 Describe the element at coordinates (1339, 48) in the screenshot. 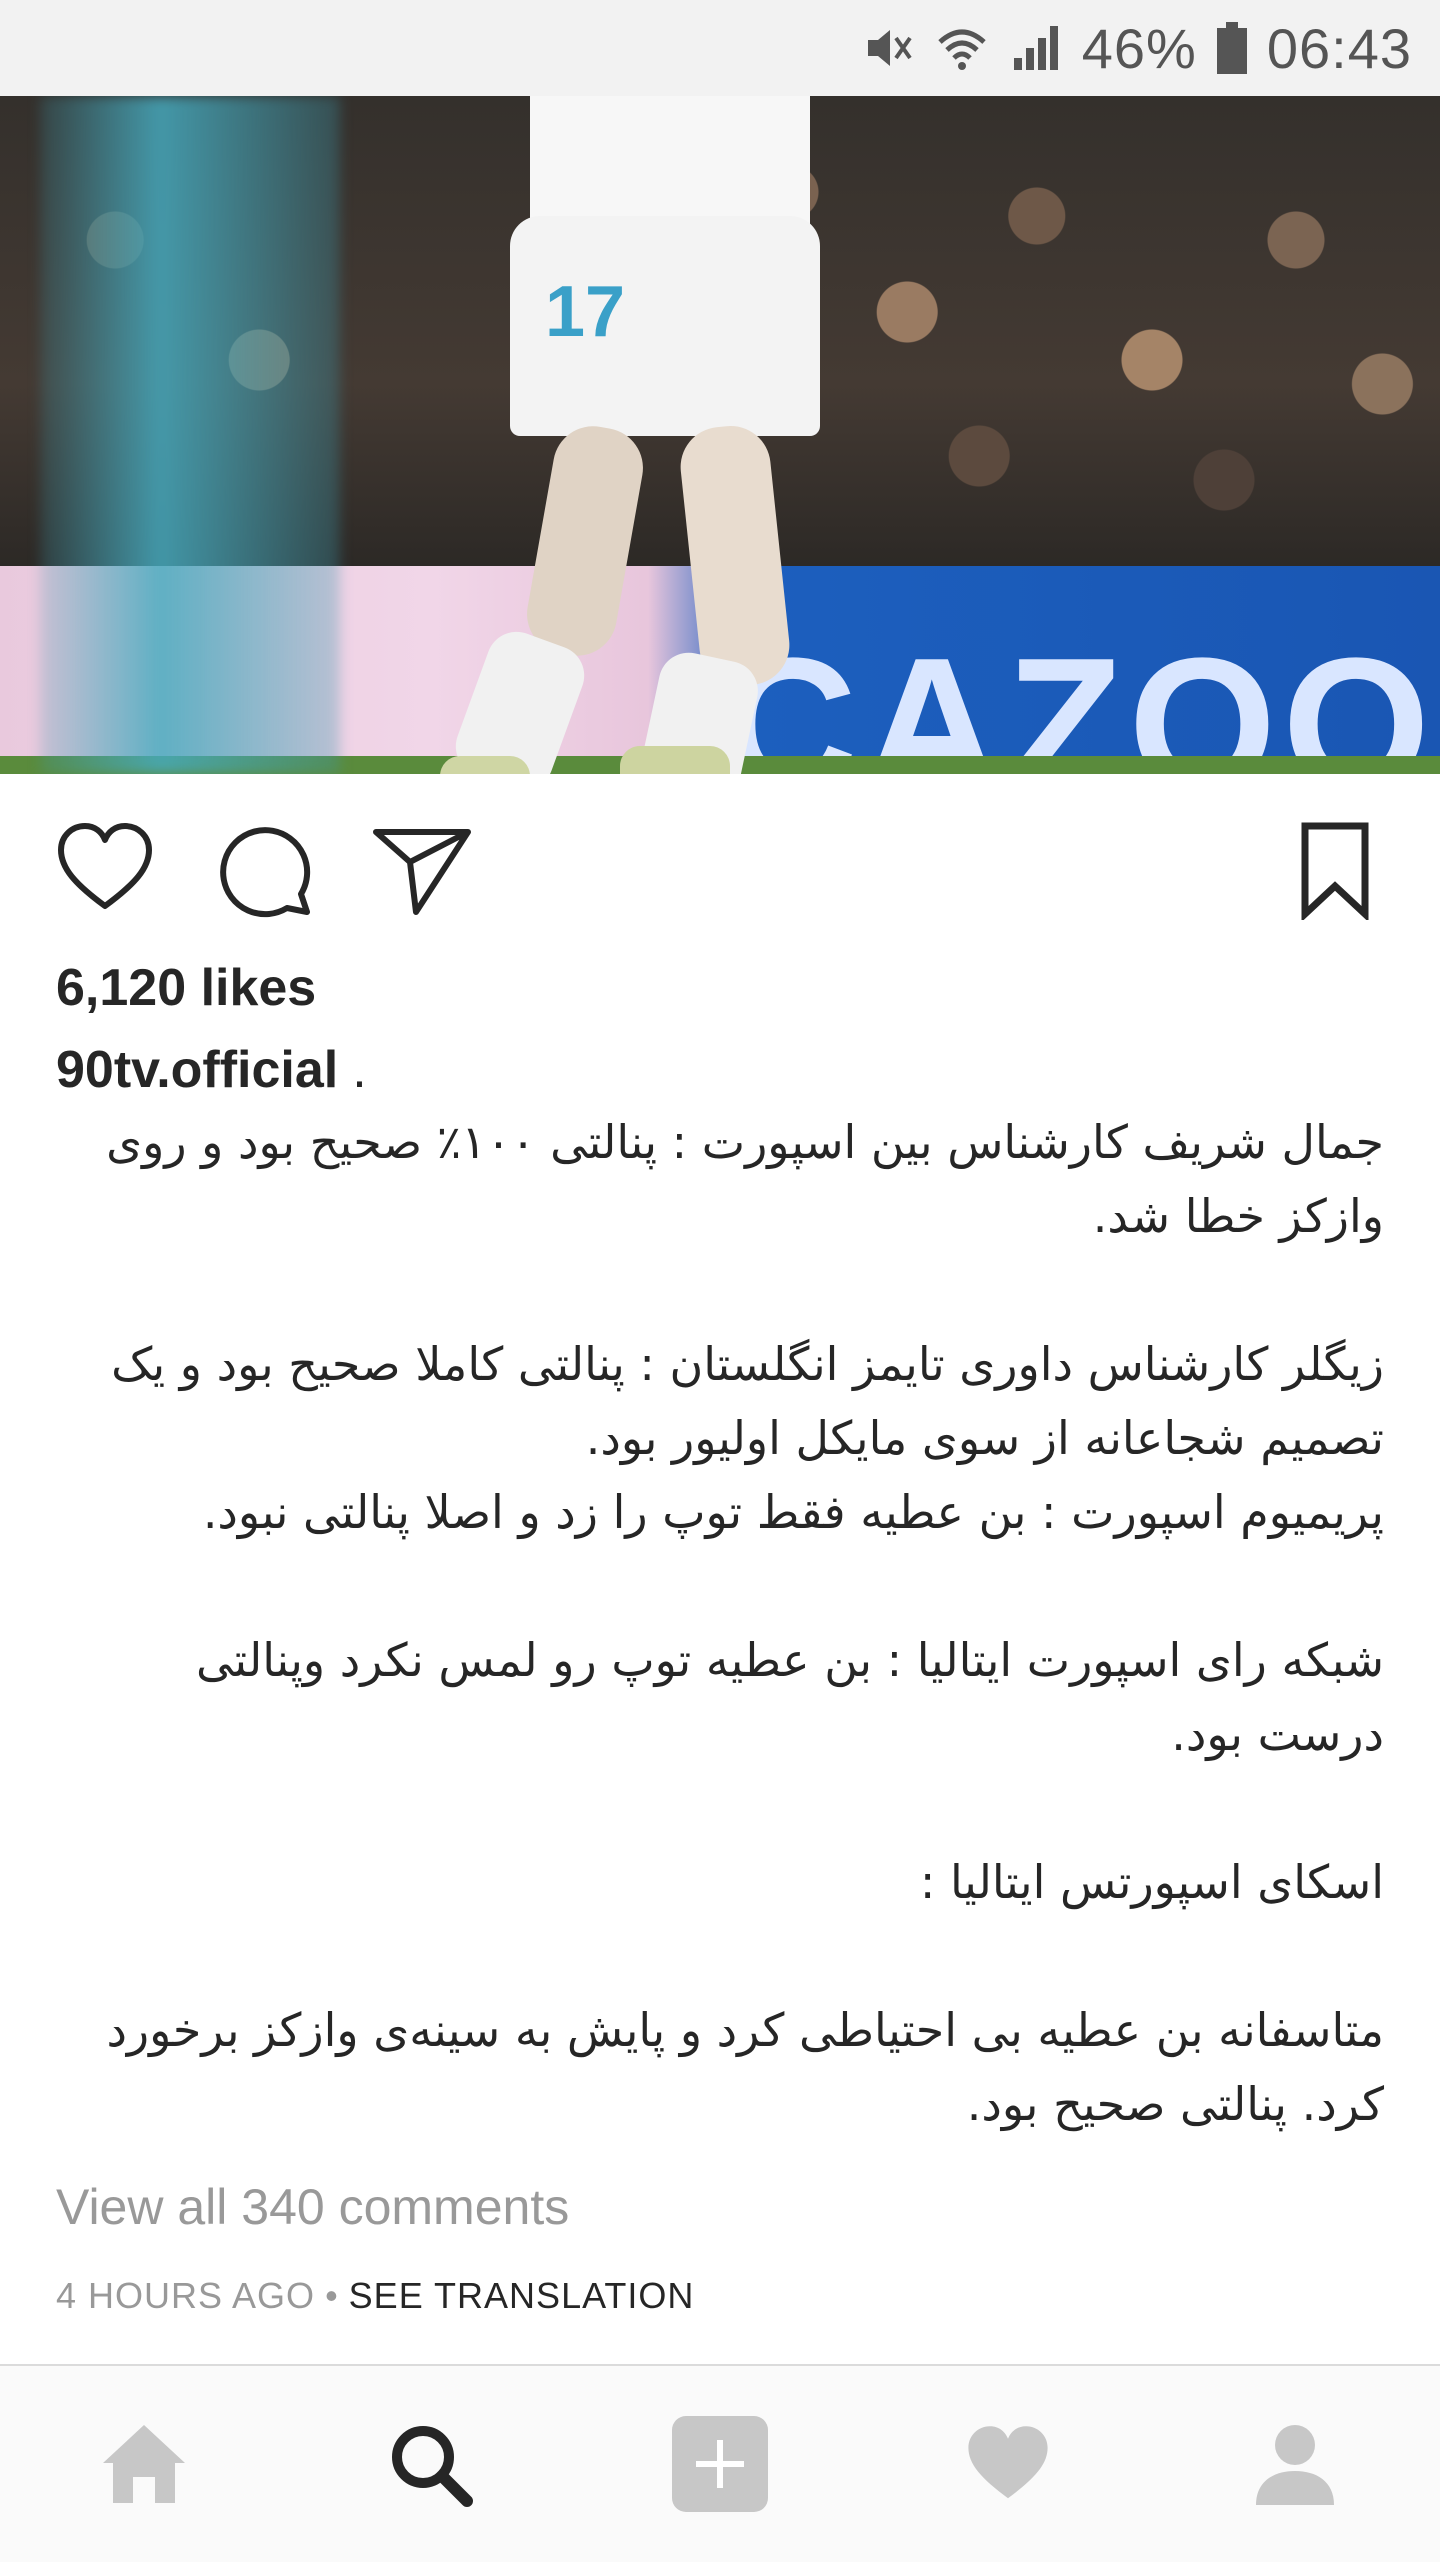

I see `clock-time: 06:43` at that location.